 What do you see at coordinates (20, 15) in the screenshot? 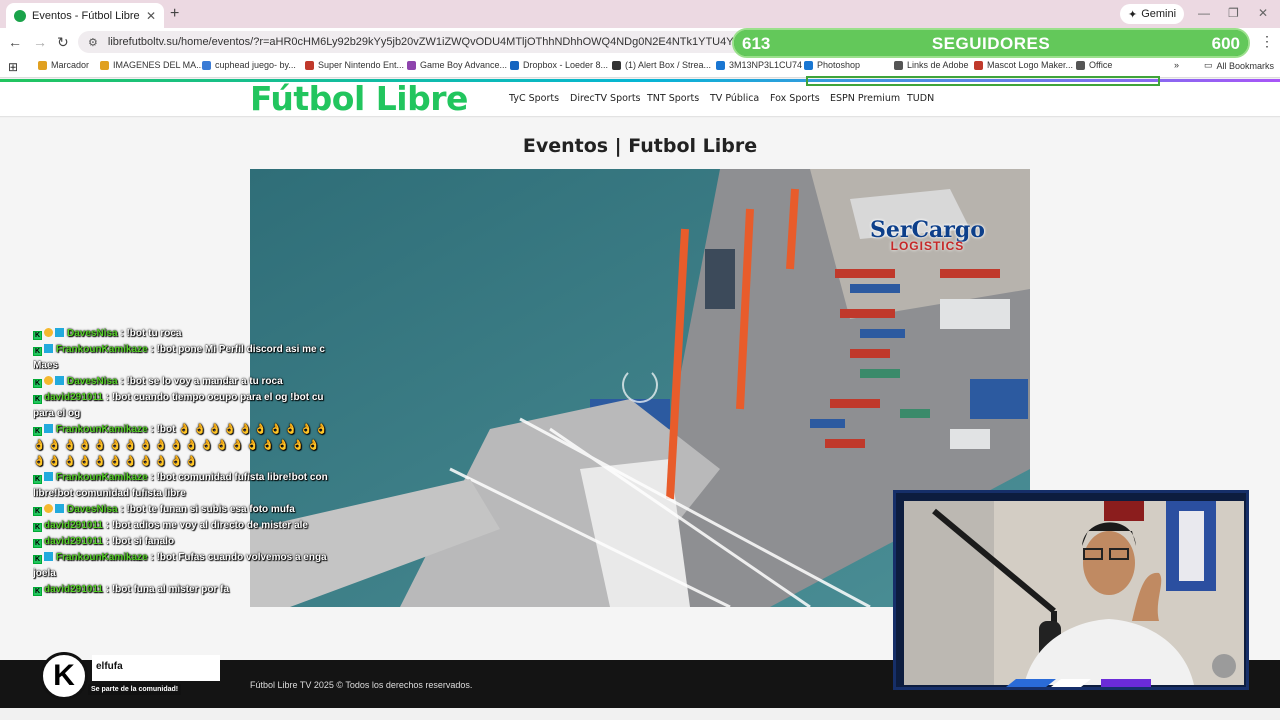
I see `site-favicon-icon` at bounding box center [20, 15].